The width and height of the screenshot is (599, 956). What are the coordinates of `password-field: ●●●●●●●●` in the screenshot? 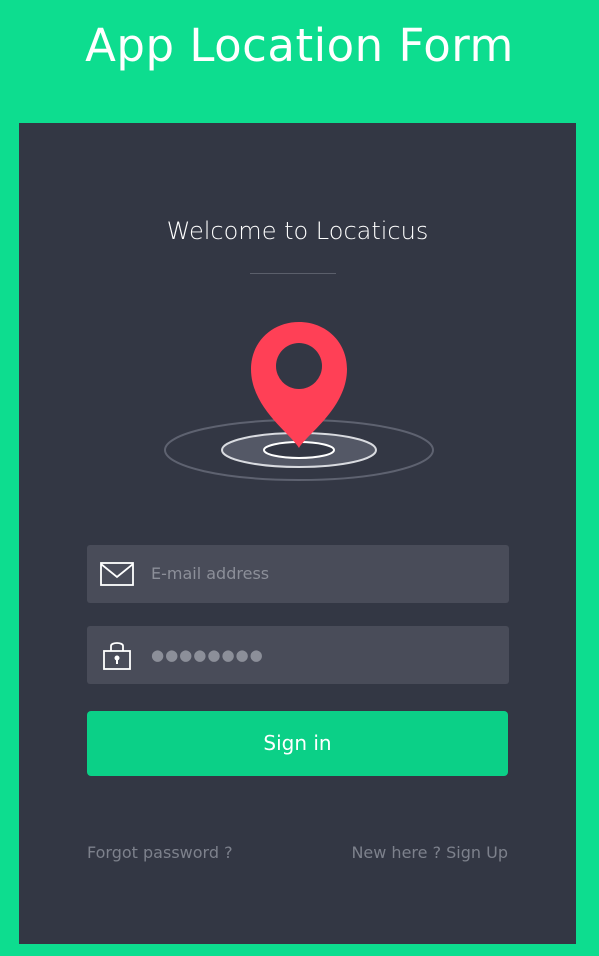 It's located at (298, 655).